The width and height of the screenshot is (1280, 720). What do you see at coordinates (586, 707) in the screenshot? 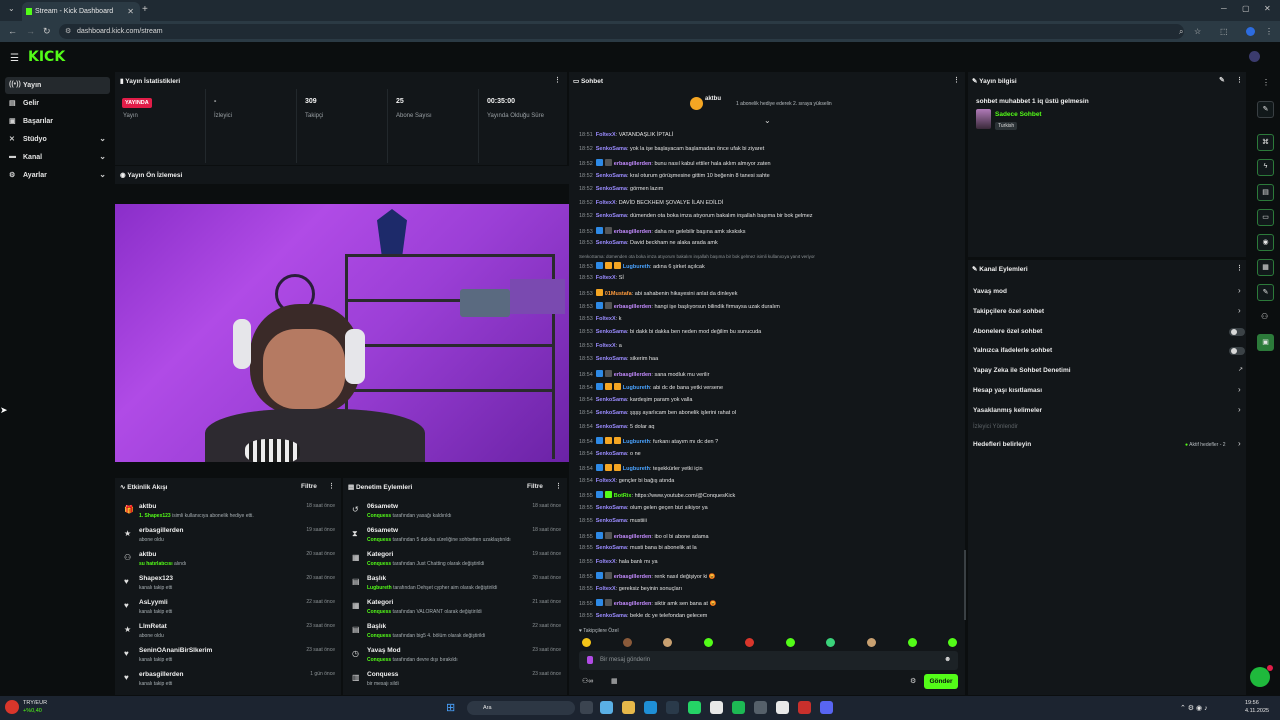
I see `taskview-icon` at bounding box center [586, 707].